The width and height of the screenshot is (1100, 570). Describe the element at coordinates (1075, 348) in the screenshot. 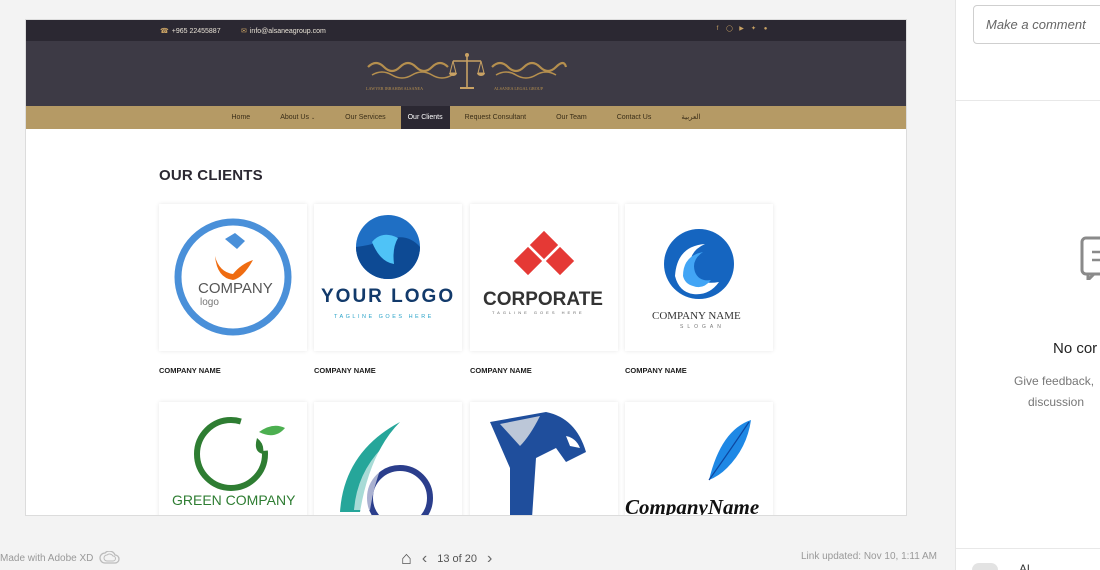

I see `no-comments-title: No cor` at that location.